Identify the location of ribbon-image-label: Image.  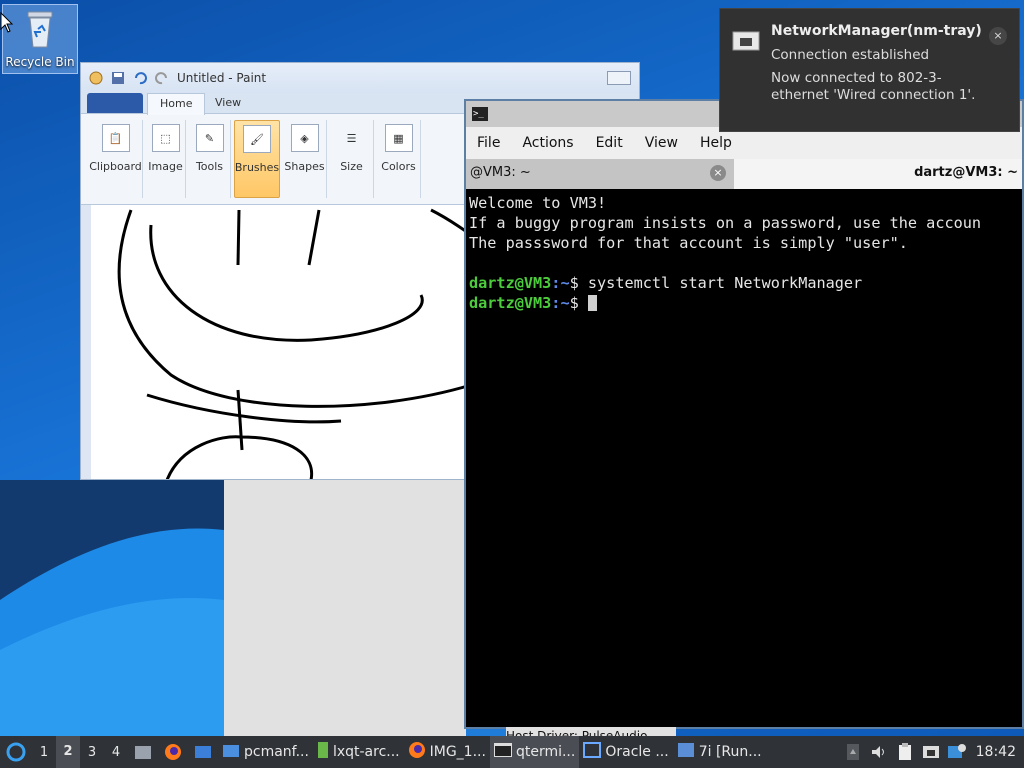
(165, 166).